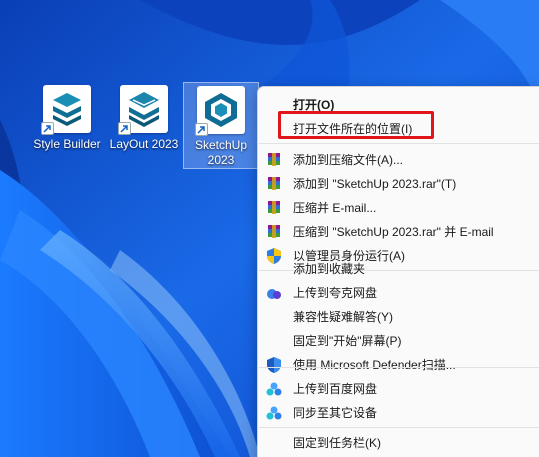 This screenshot has width=539, height=457. Describe the element at coordinates (398, 293) in the screenshot. I see `menu-item-upload-quark: 上传到夸克网盘` at that location.